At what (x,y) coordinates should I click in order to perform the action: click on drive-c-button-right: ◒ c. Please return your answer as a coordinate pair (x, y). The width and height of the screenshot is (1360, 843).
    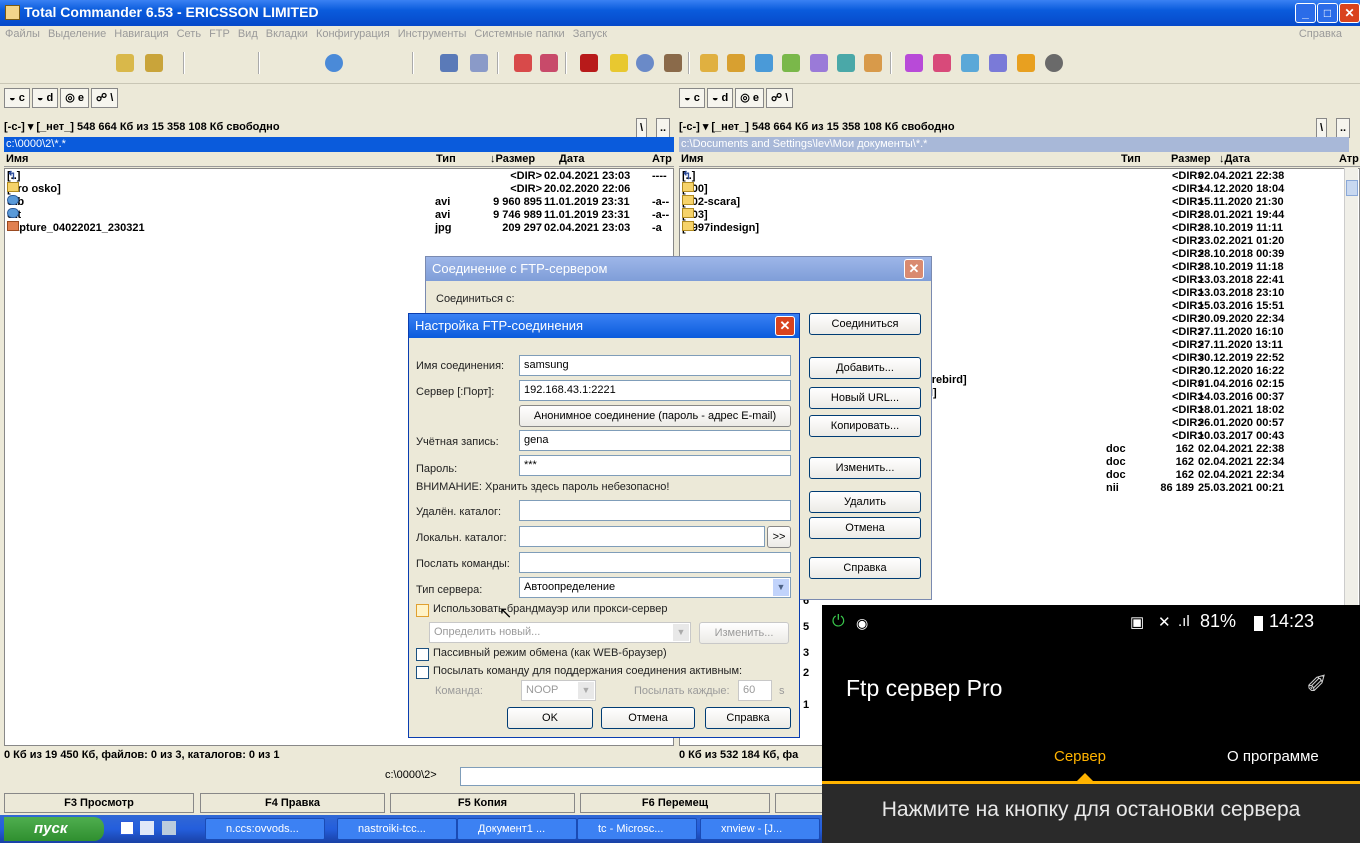
    Looking at the image, I should click on (692, 98).